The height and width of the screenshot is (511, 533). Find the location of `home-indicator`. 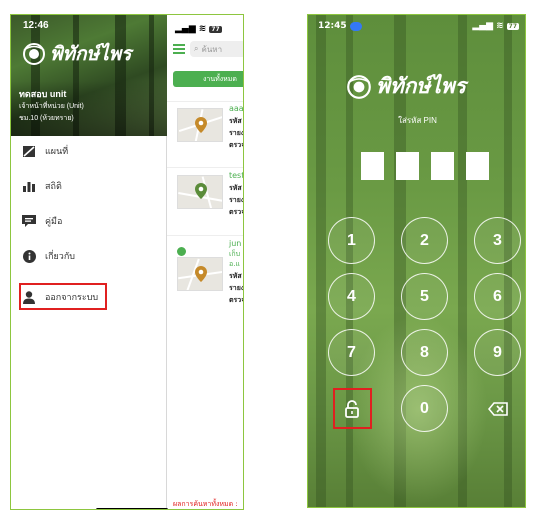

home-indicator is located at coordinates (132, 508).